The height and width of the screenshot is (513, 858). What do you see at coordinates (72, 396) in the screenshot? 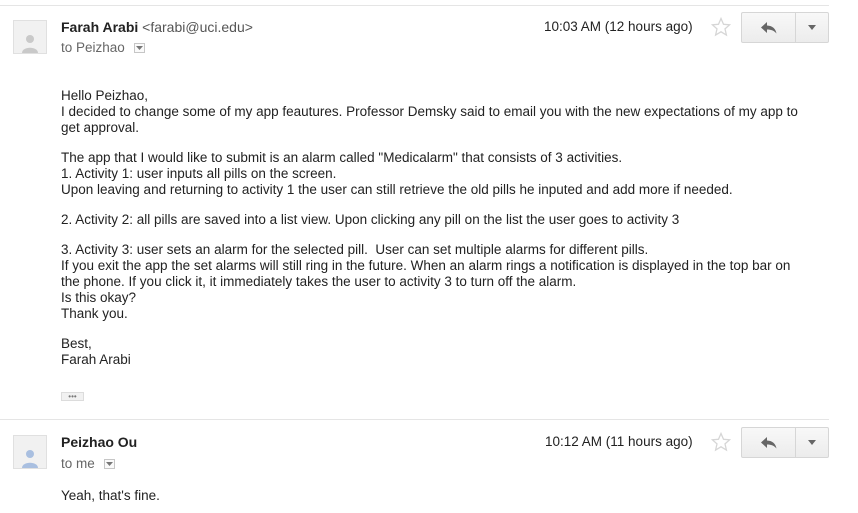
I see `show-trimmed-content-button: •••` at bounding box center [72, 396].